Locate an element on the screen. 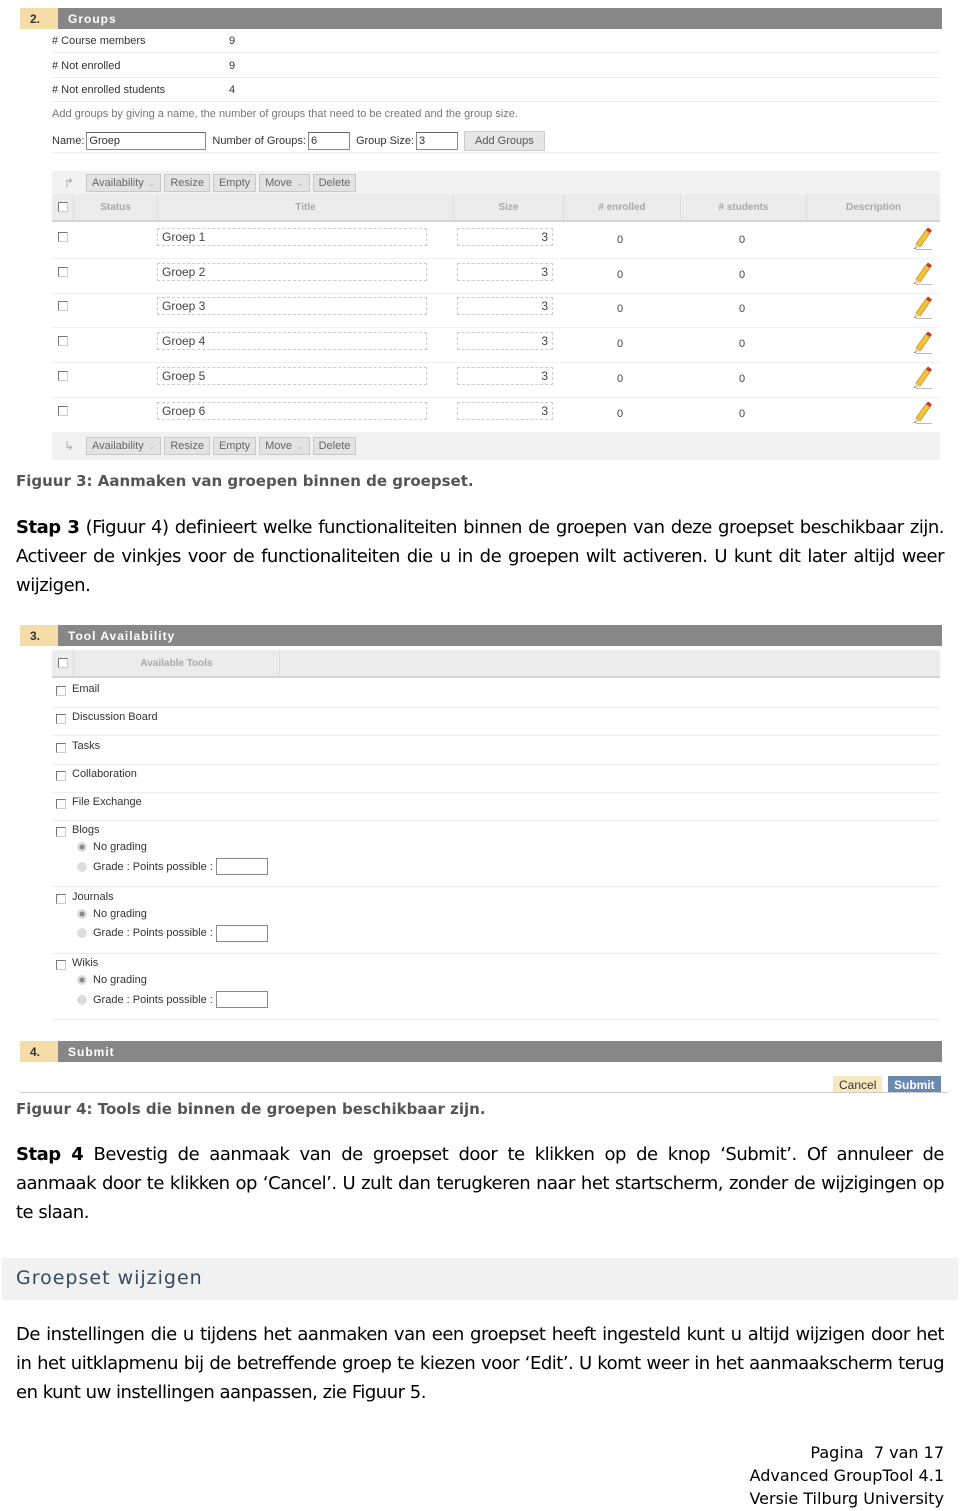  option-label: No grading is located at coordinates (120, 847).